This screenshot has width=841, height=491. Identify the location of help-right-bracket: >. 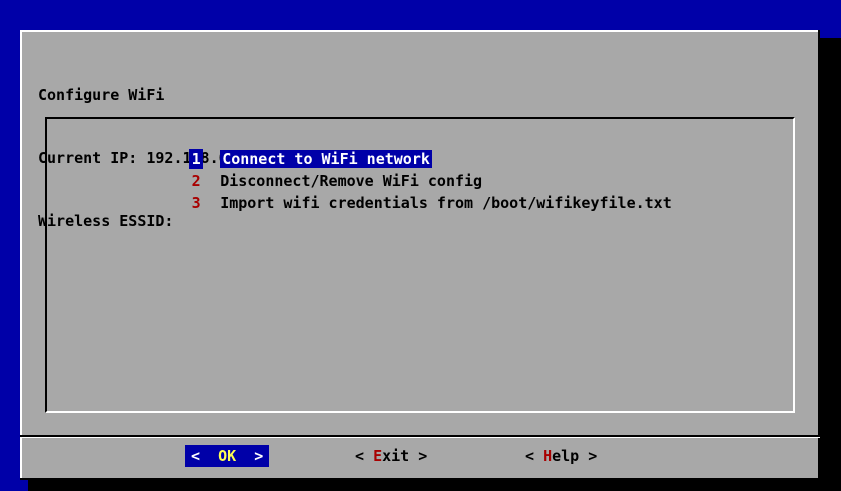
(593, 456).